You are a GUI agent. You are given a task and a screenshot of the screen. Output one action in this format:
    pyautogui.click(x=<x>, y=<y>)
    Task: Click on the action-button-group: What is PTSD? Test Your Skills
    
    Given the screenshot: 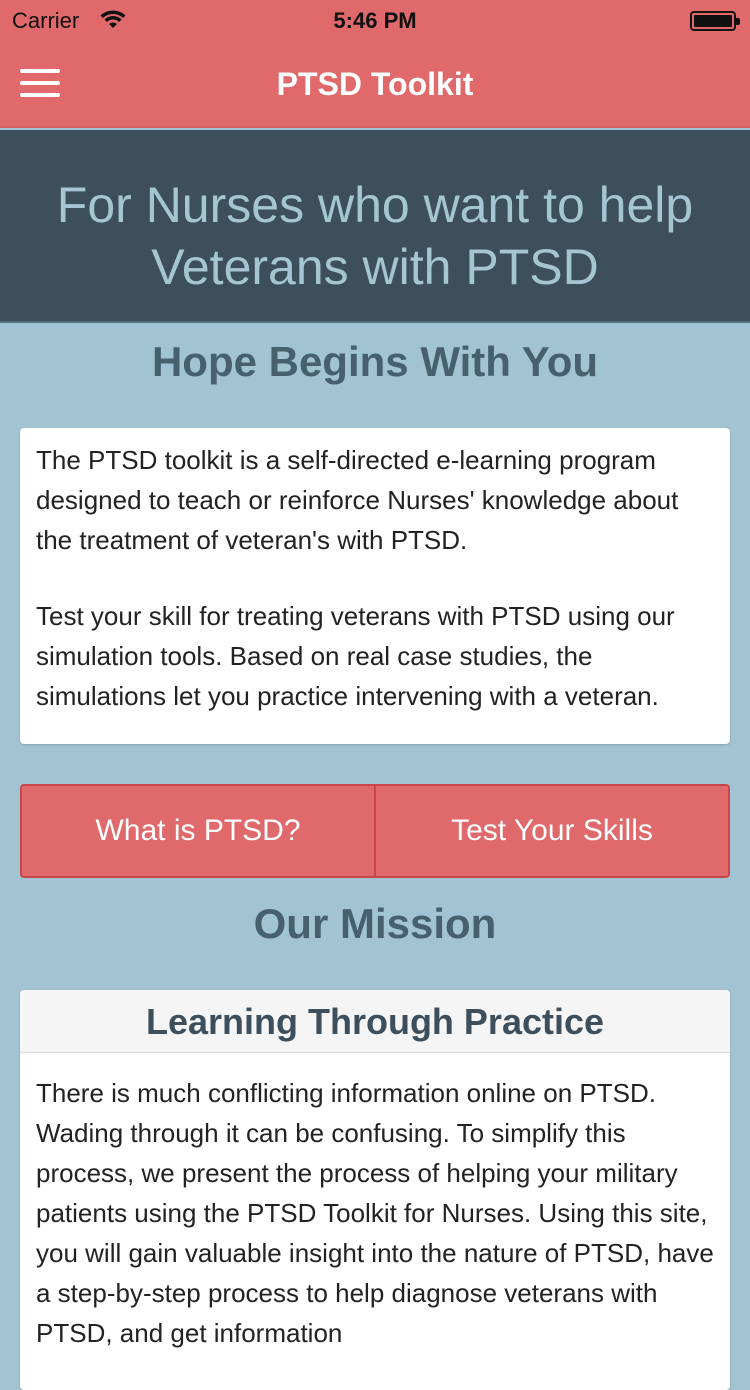 What is the action you would take?
    pyautogui.click(x=375, y=831)
    